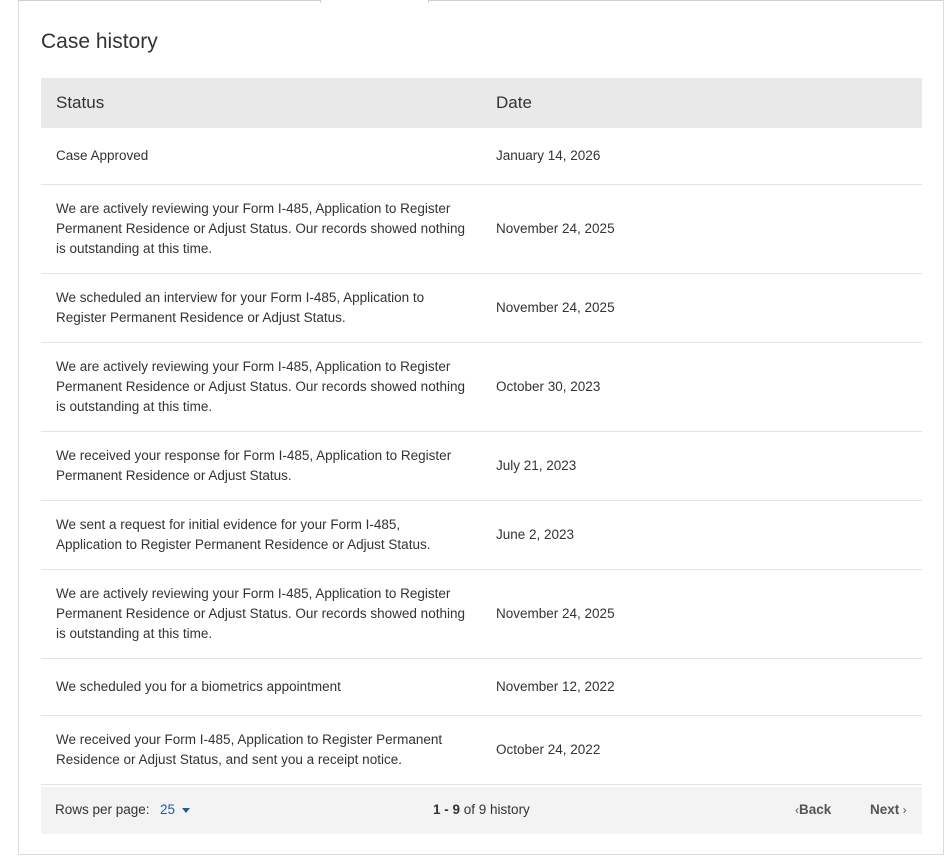  Describe the element at coordinates (701, 103) in the screenshot. I see `column-header-date: Date` at that location.